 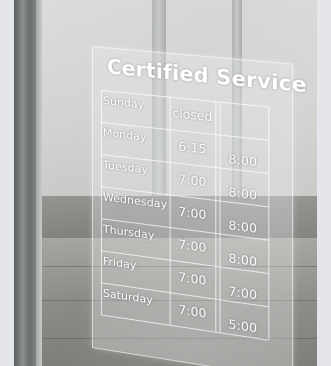 I want to click on day-label: Sunday, so click(x=123, y=103).